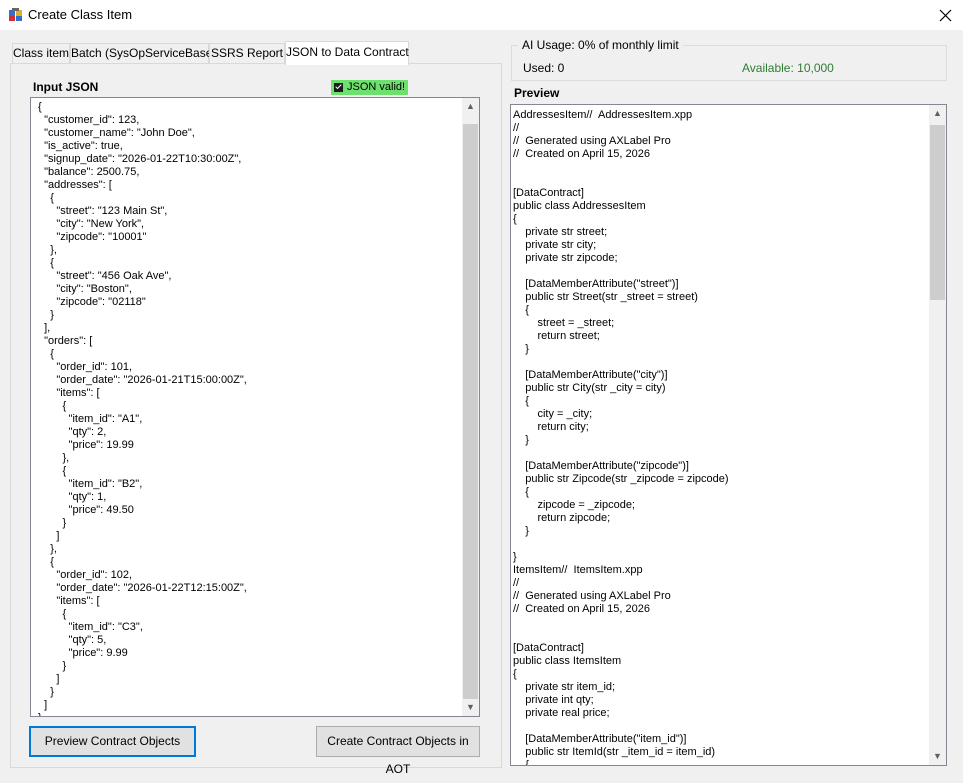  I want to click on title-bar, so click(481, 15).